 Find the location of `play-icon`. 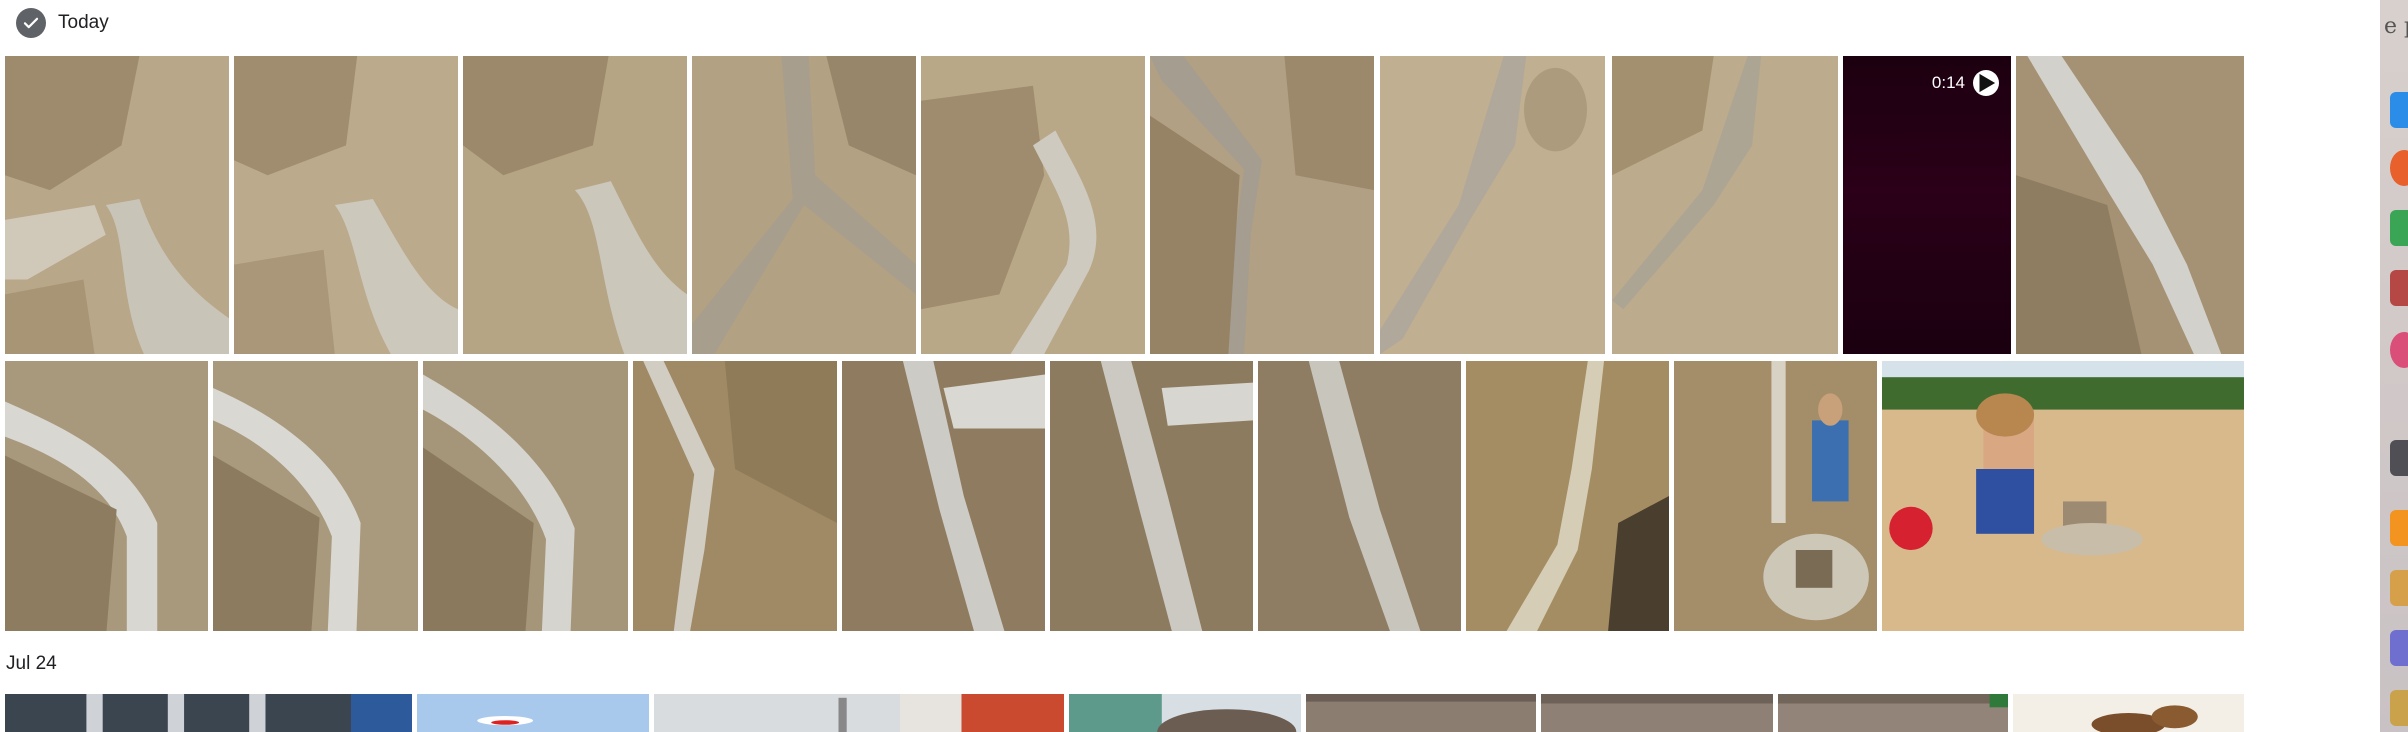

play-icon is located at coordinates (1986, 83).